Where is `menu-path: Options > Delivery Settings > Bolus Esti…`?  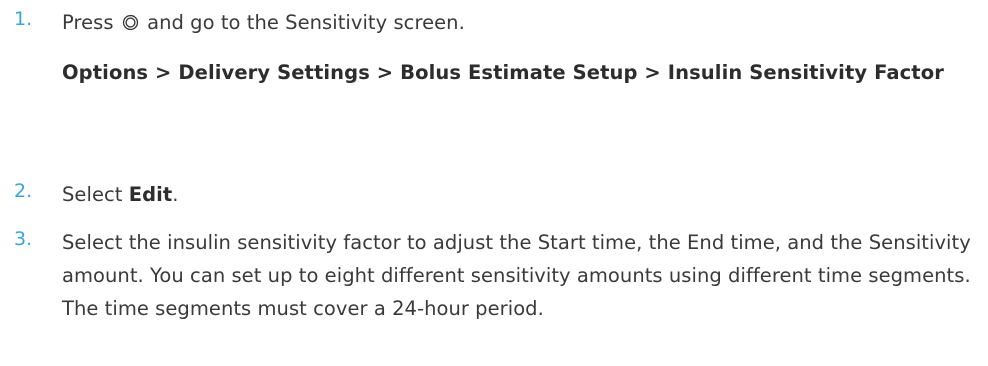 menu-path: Options > Delivery Settings > Bolus Esti… is located at coordinates (503, 72).